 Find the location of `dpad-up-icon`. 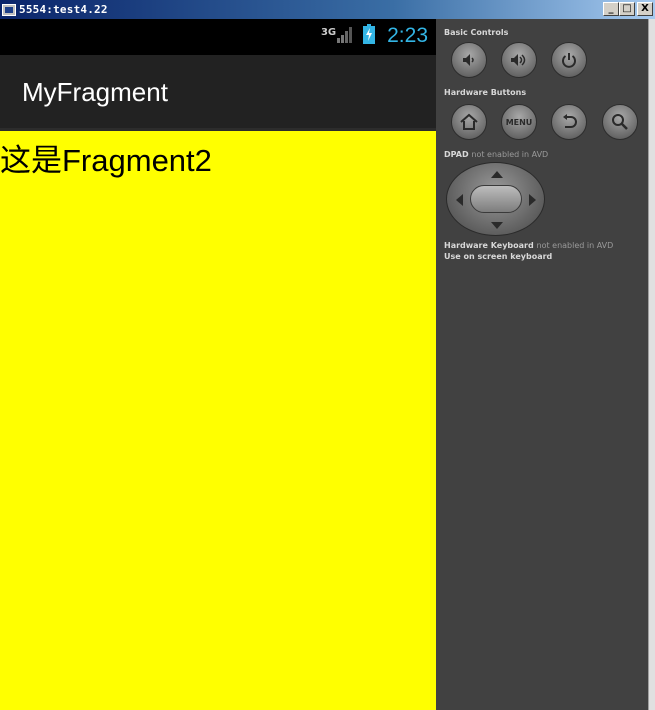

dpad-up-icon is located at coordinates (497, 174).